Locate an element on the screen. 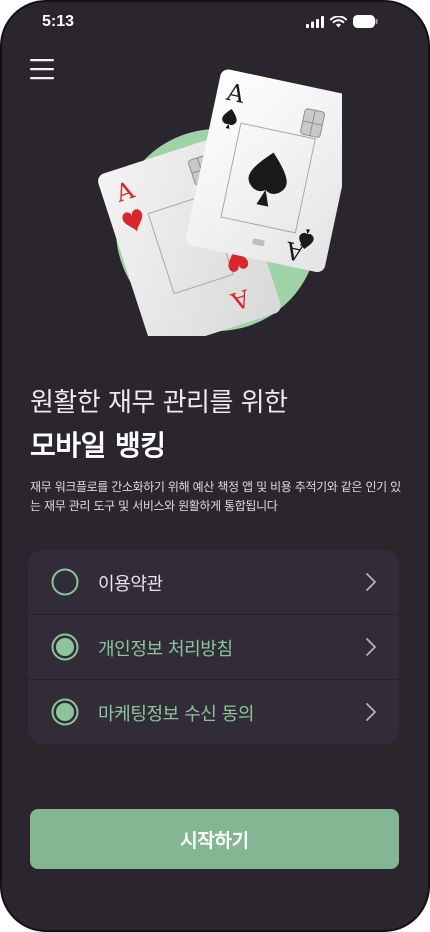 The height and width of the screenshot is (932, 430). status-icons is located at coordinates (342, 21).